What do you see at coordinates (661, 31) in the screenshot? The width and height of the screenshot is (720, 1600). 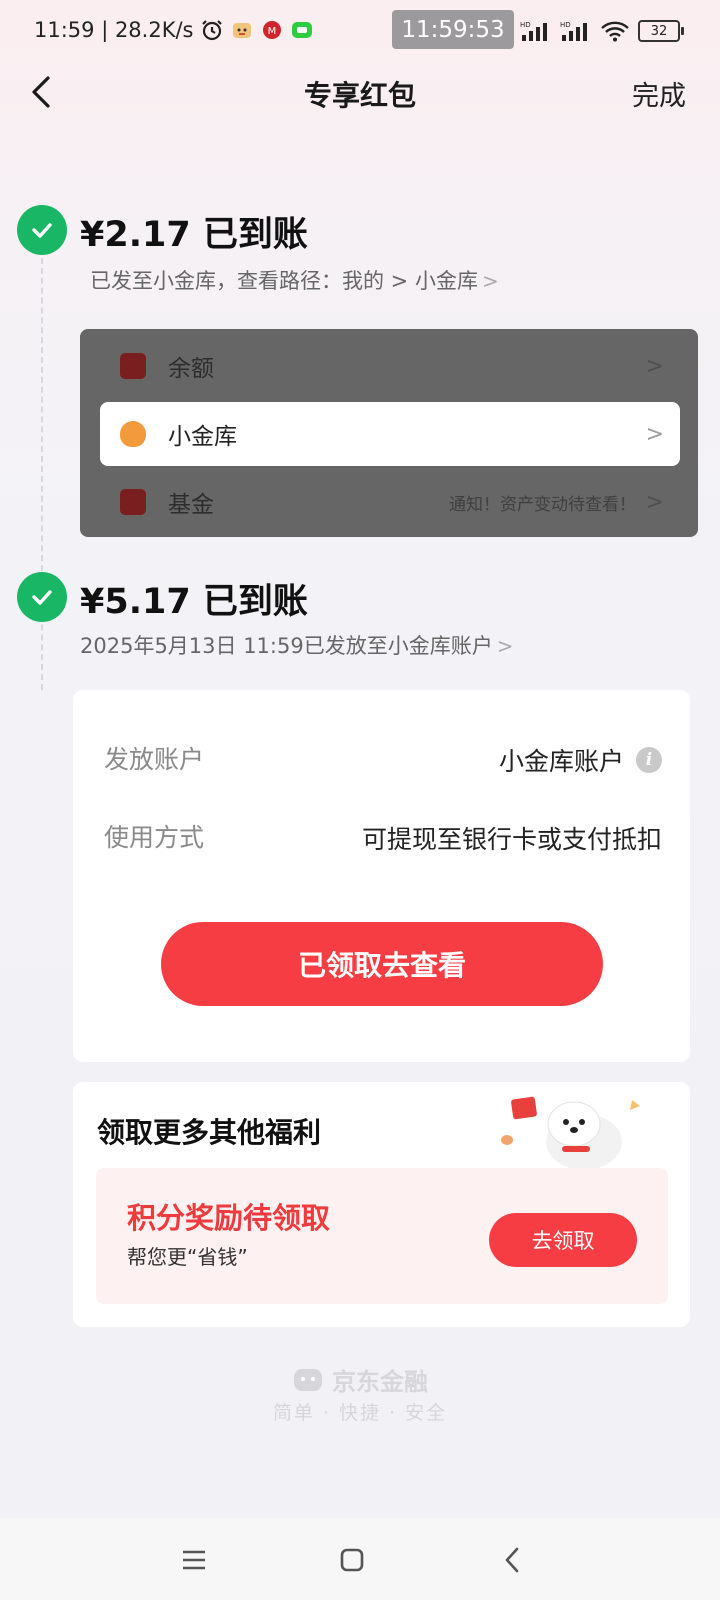 I see `battery-indicator: 32` at bounding box center [661, 31].